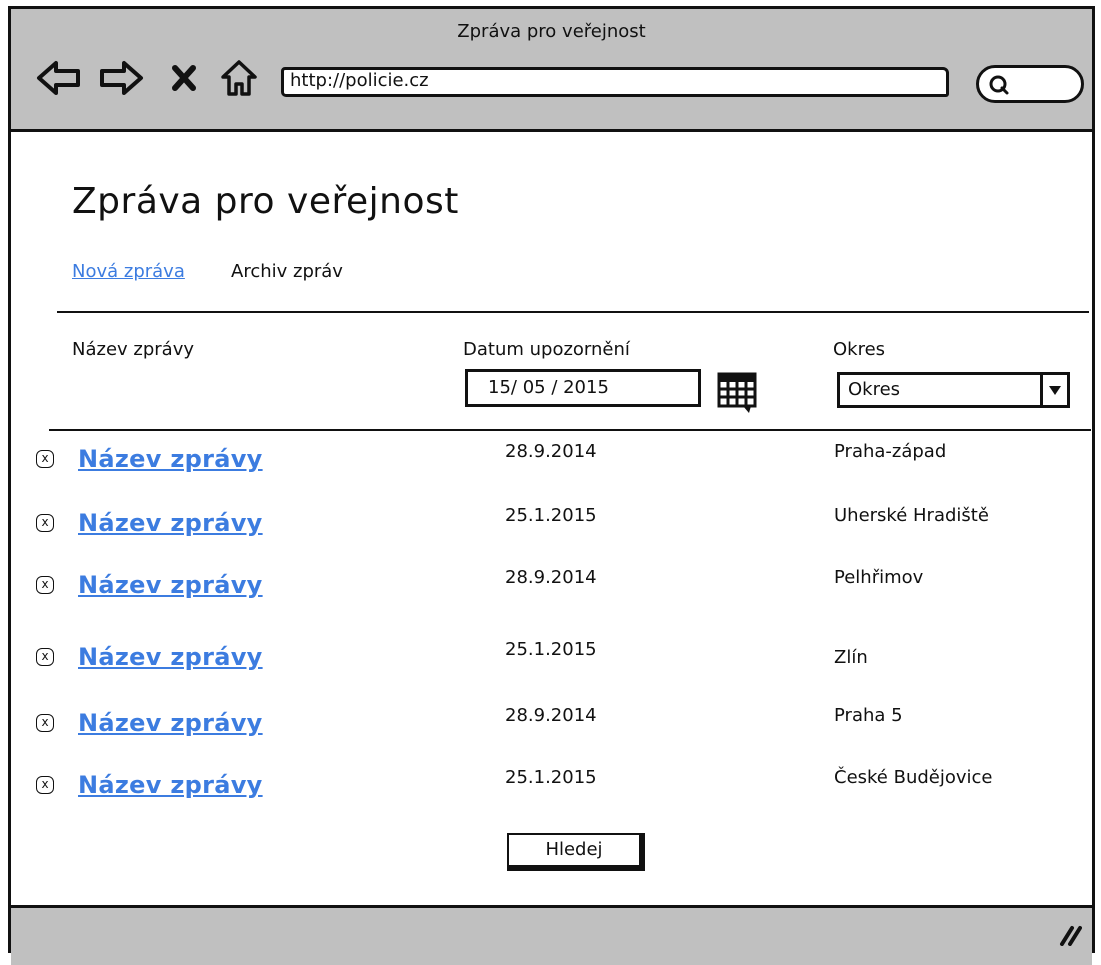 The height and width of the screenshot is (965, 1101). Describe the element at coordinates (1070, 937) in the screenshot. I see `resize-grip-icon` at that location.